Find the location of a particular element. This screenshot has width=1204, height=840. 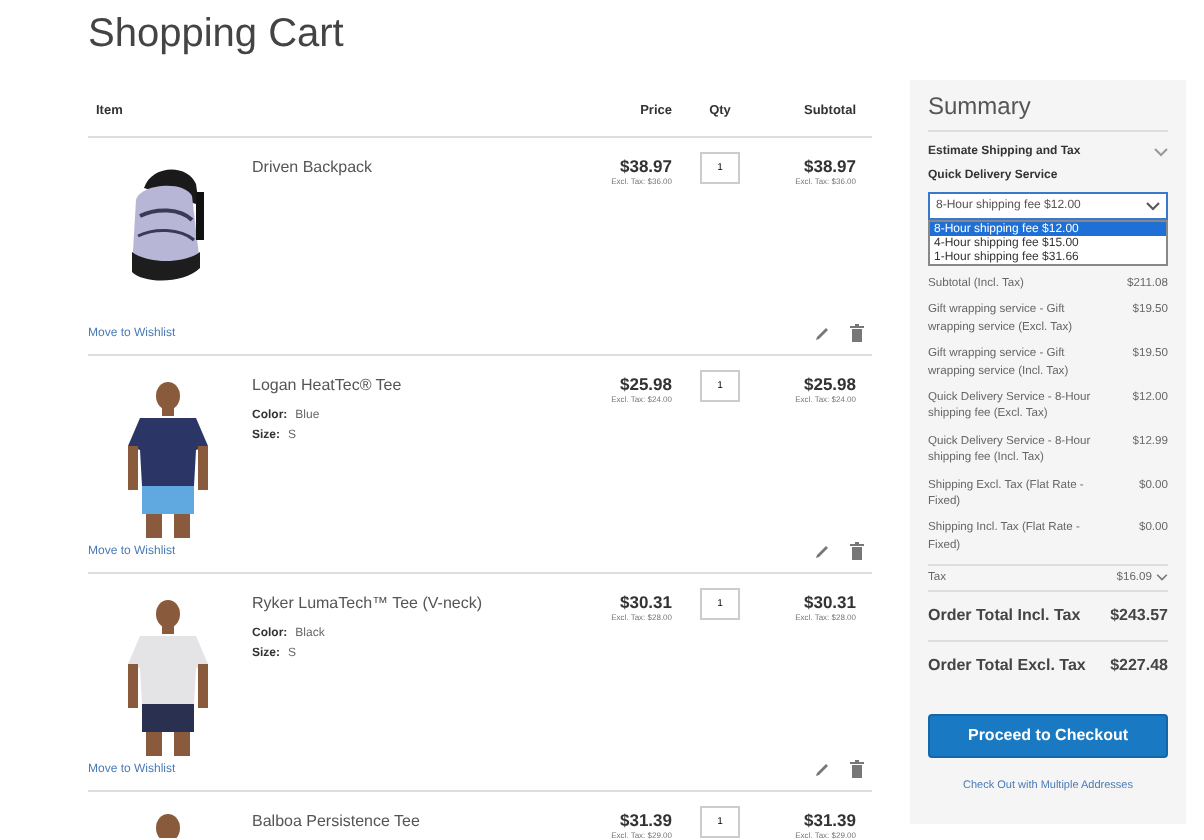

order-total-amount: $227.48 is located at coordinates (1139, 666).